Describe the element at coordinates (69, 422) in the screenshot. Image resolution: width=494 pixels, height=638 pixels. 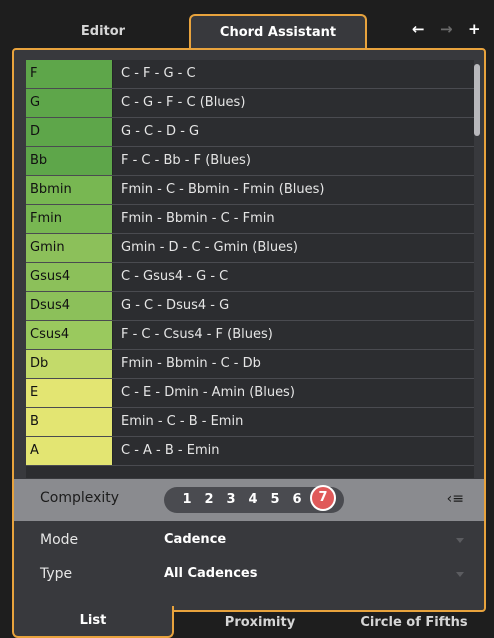
I see `chord-cell: B` at that location.